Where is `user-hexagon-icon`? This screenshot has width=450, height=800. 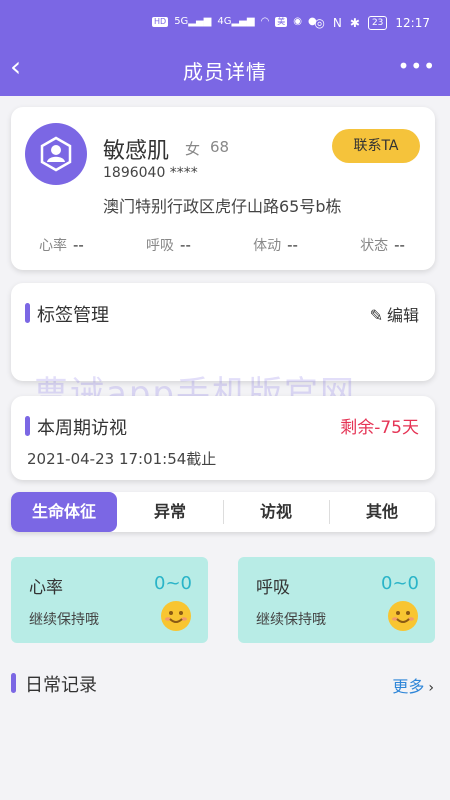
user-hexagon-icon is located at coordinates (56, 154).